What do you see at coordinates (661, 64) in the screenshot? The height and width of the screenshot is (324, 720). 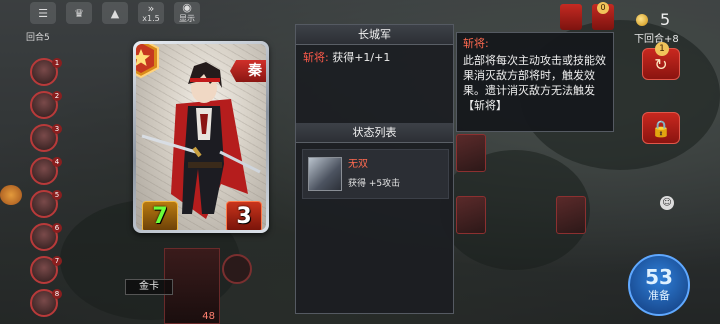 I see `refresh-icon: ↻` at bounding box center [661, 64].